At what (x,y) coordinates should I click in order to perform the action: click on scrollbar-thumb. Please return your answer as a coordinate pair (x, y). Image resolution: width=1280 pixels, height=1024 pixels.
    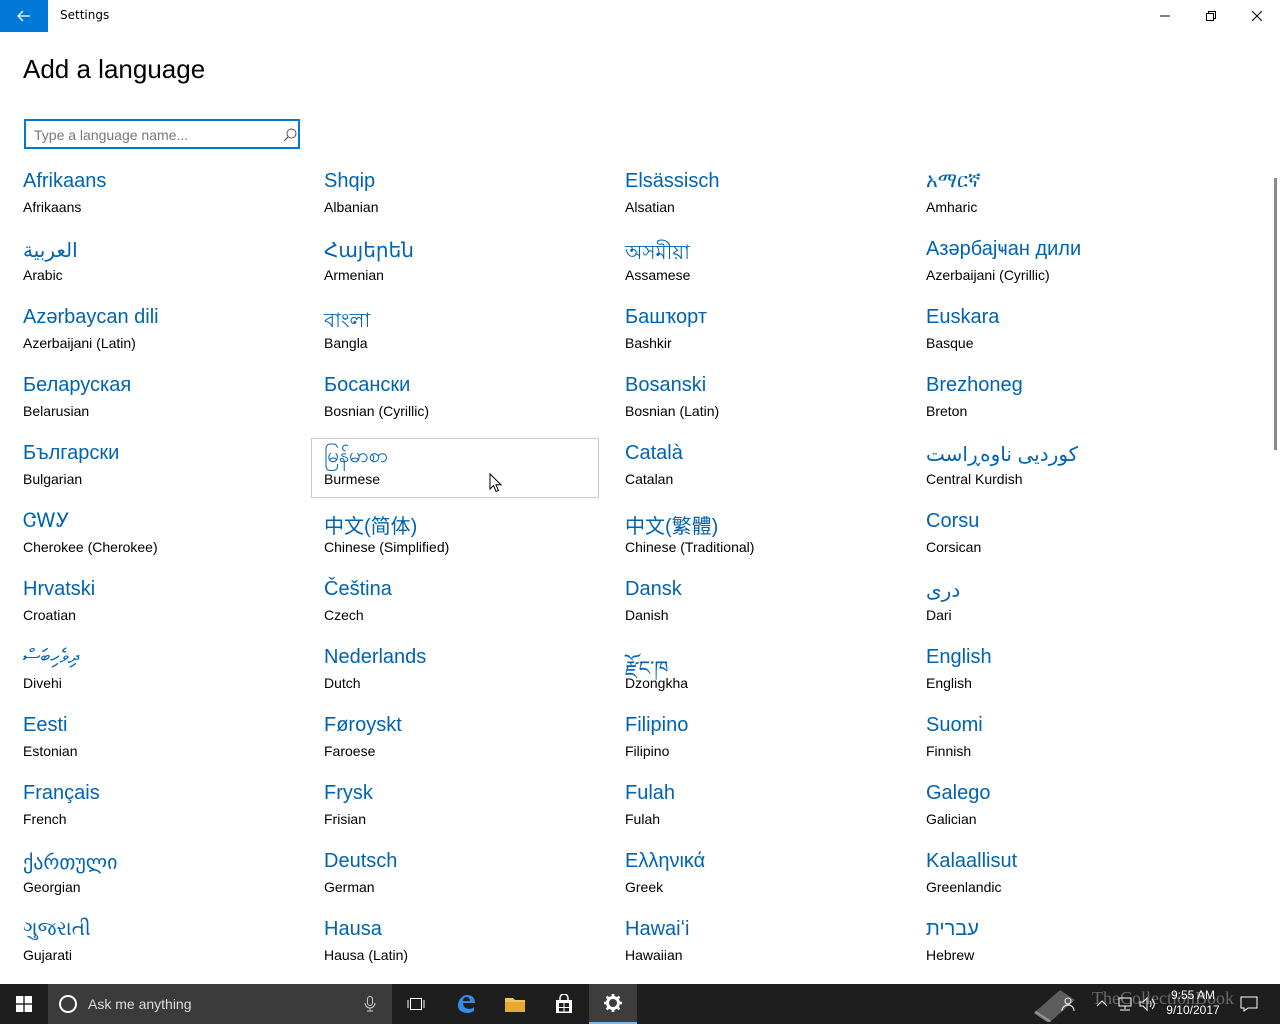
    Looking at the image, I should click on (1275, 314).